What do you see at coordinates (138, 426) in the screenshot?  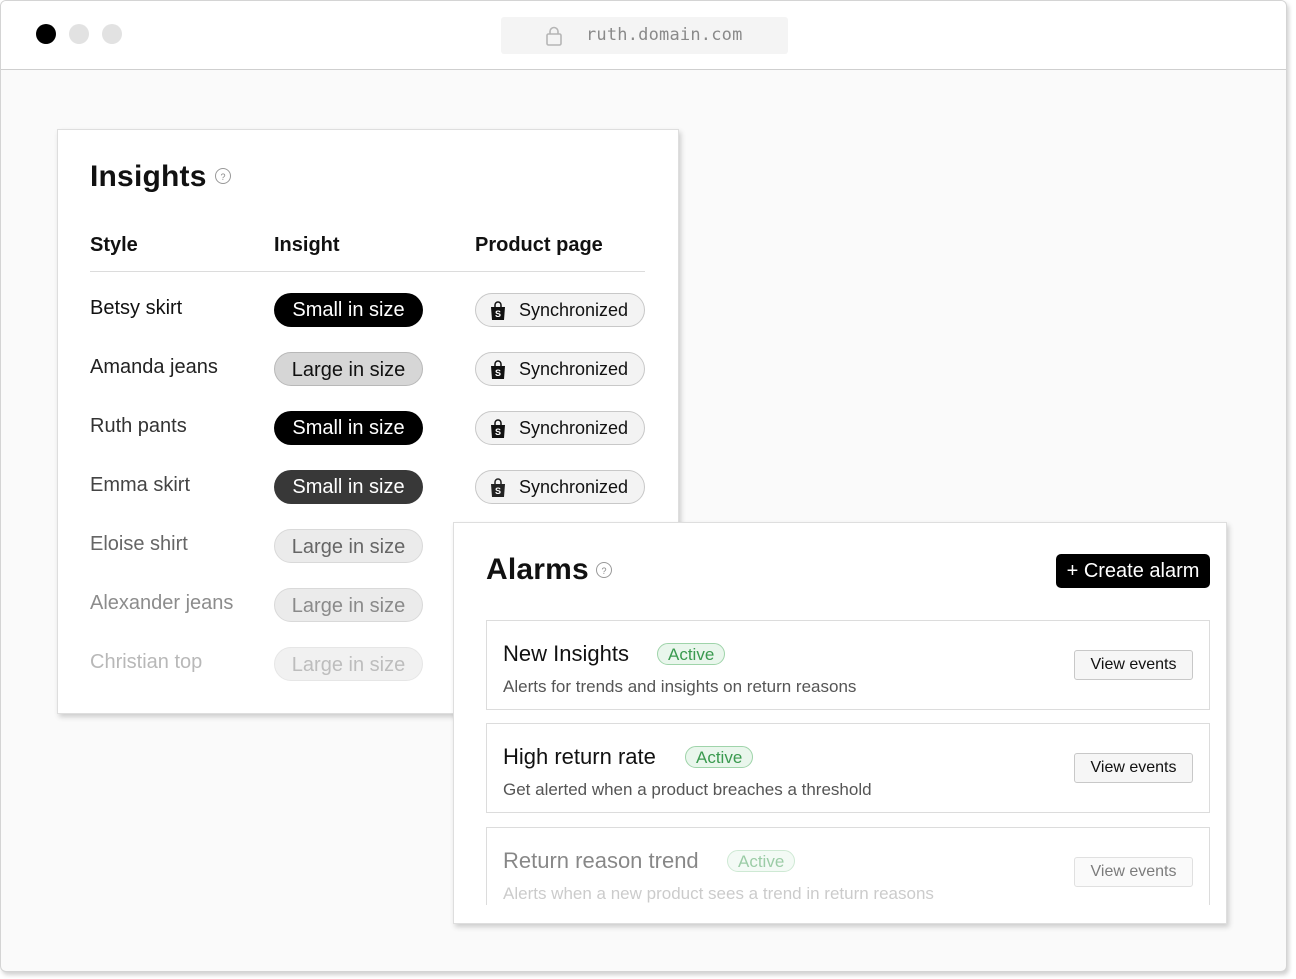 I see `style-name: Ruth pants` at bounding box center [138, 426].